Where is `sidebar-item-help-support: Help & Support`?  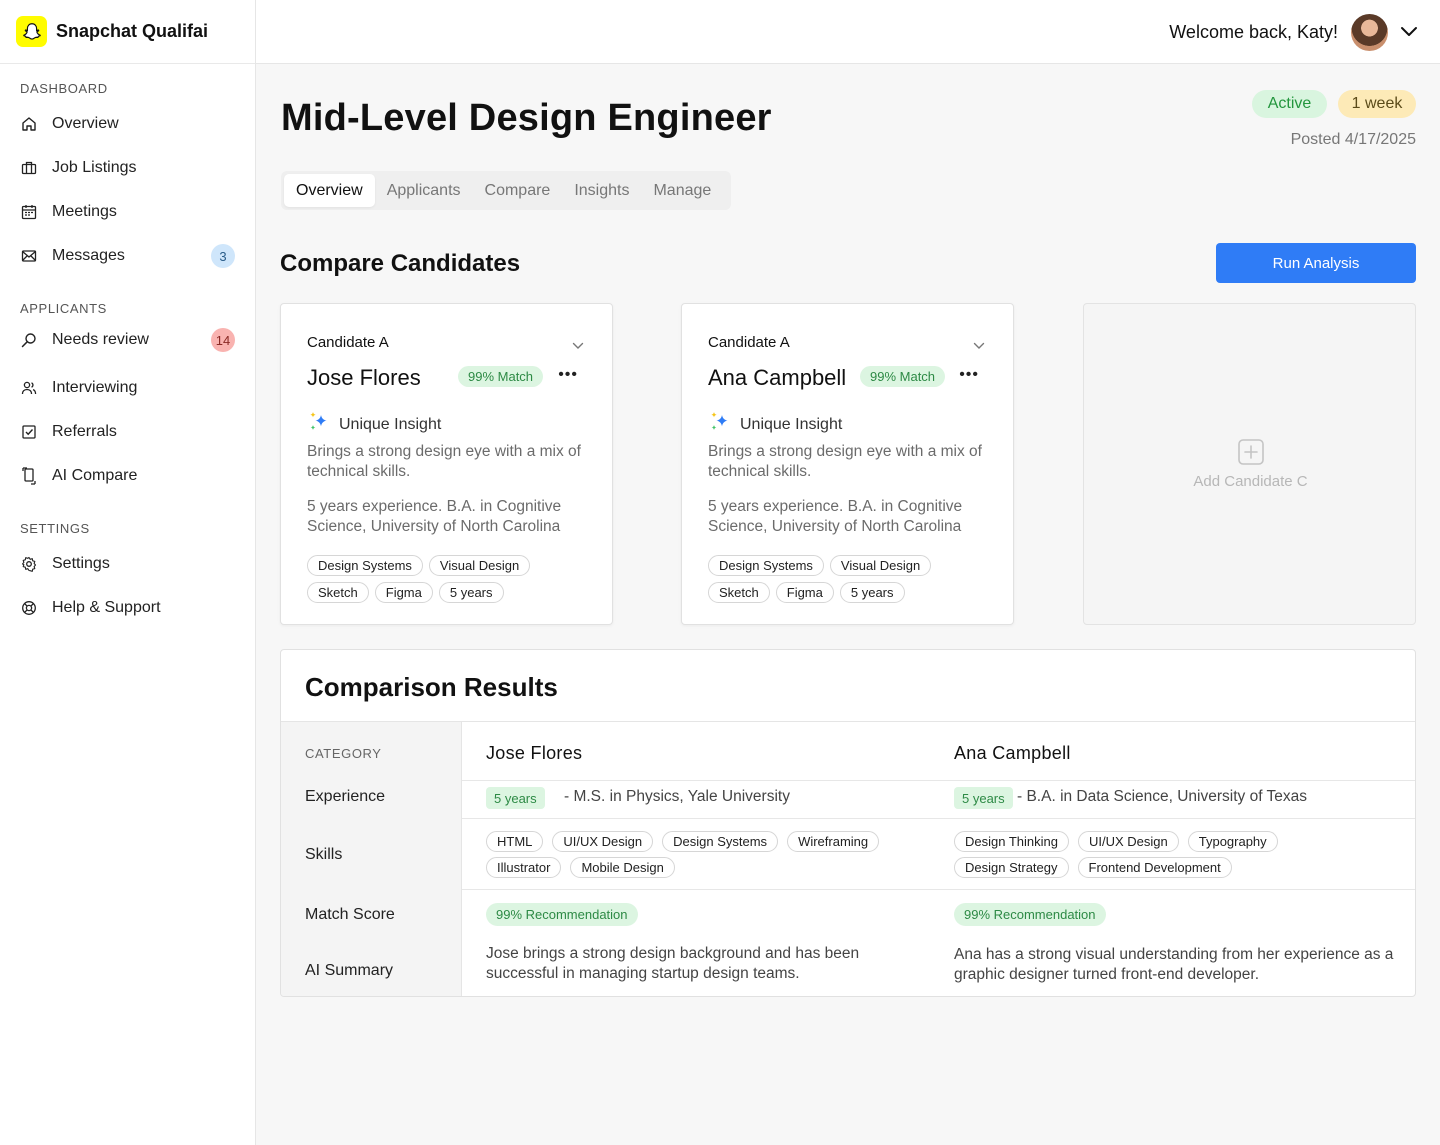
sidebar-item-help-support: Help & Support is located at coordinates (128, 608).